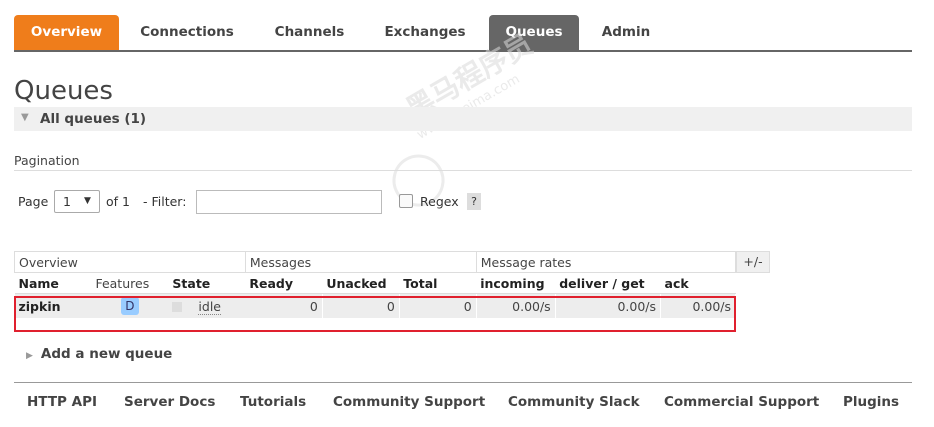 The width and height of the screenshot is (934, 427). I want to click on collapse-triangle-icon: ▼, so click(25, 117).